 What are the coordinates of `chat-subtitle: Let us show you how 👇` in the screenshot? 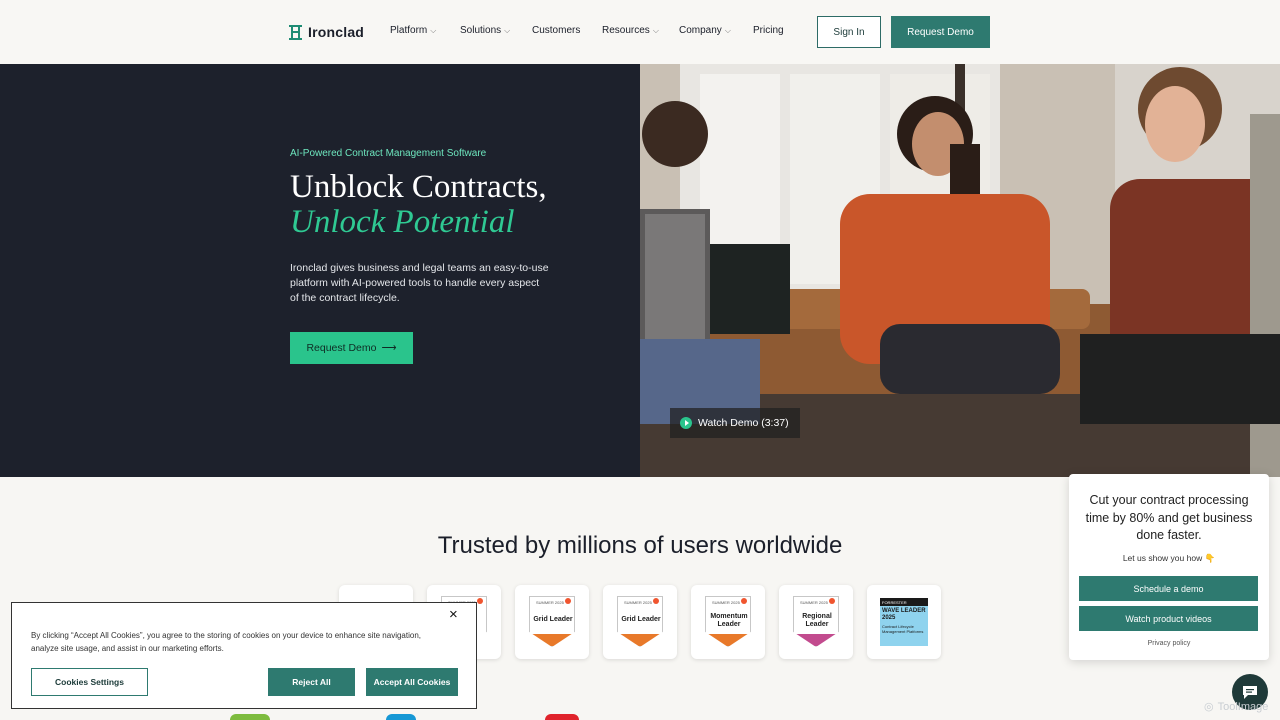 It's located at (1169, 558).